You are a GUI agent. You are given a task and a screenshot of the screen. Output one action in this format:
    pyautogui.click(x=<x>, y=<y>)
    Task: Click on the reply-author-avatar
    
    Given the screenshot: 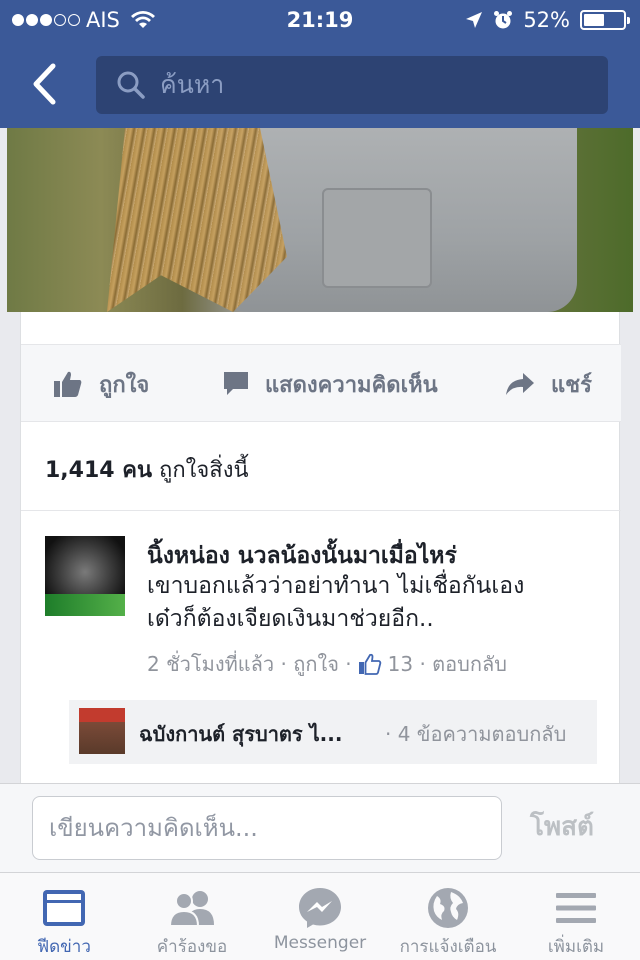 What is the action you would take?
    pyautogui.click(x=102, y=731)
    